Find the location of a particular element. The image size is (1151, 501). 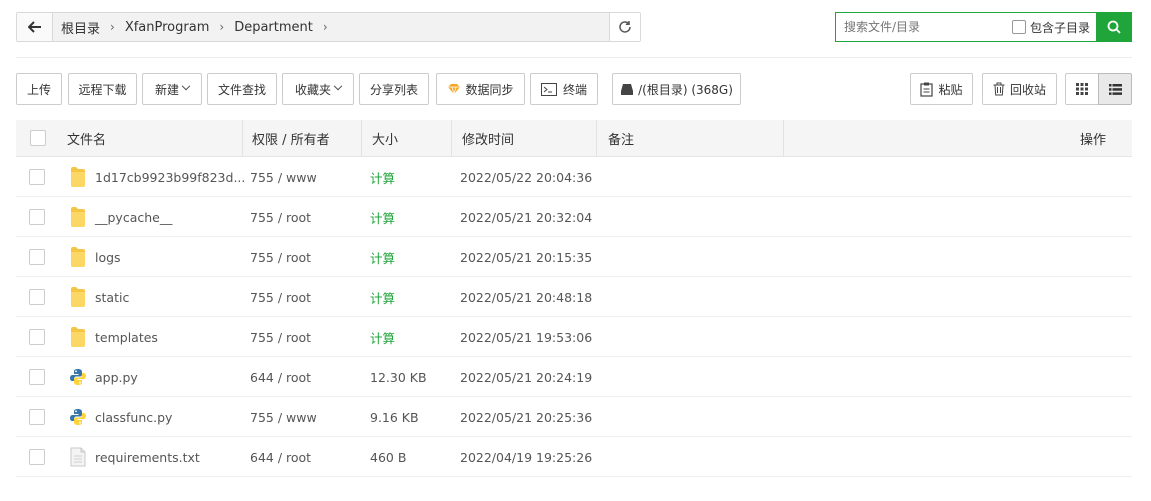

terminal-icon is located at coordinates (548, 89).